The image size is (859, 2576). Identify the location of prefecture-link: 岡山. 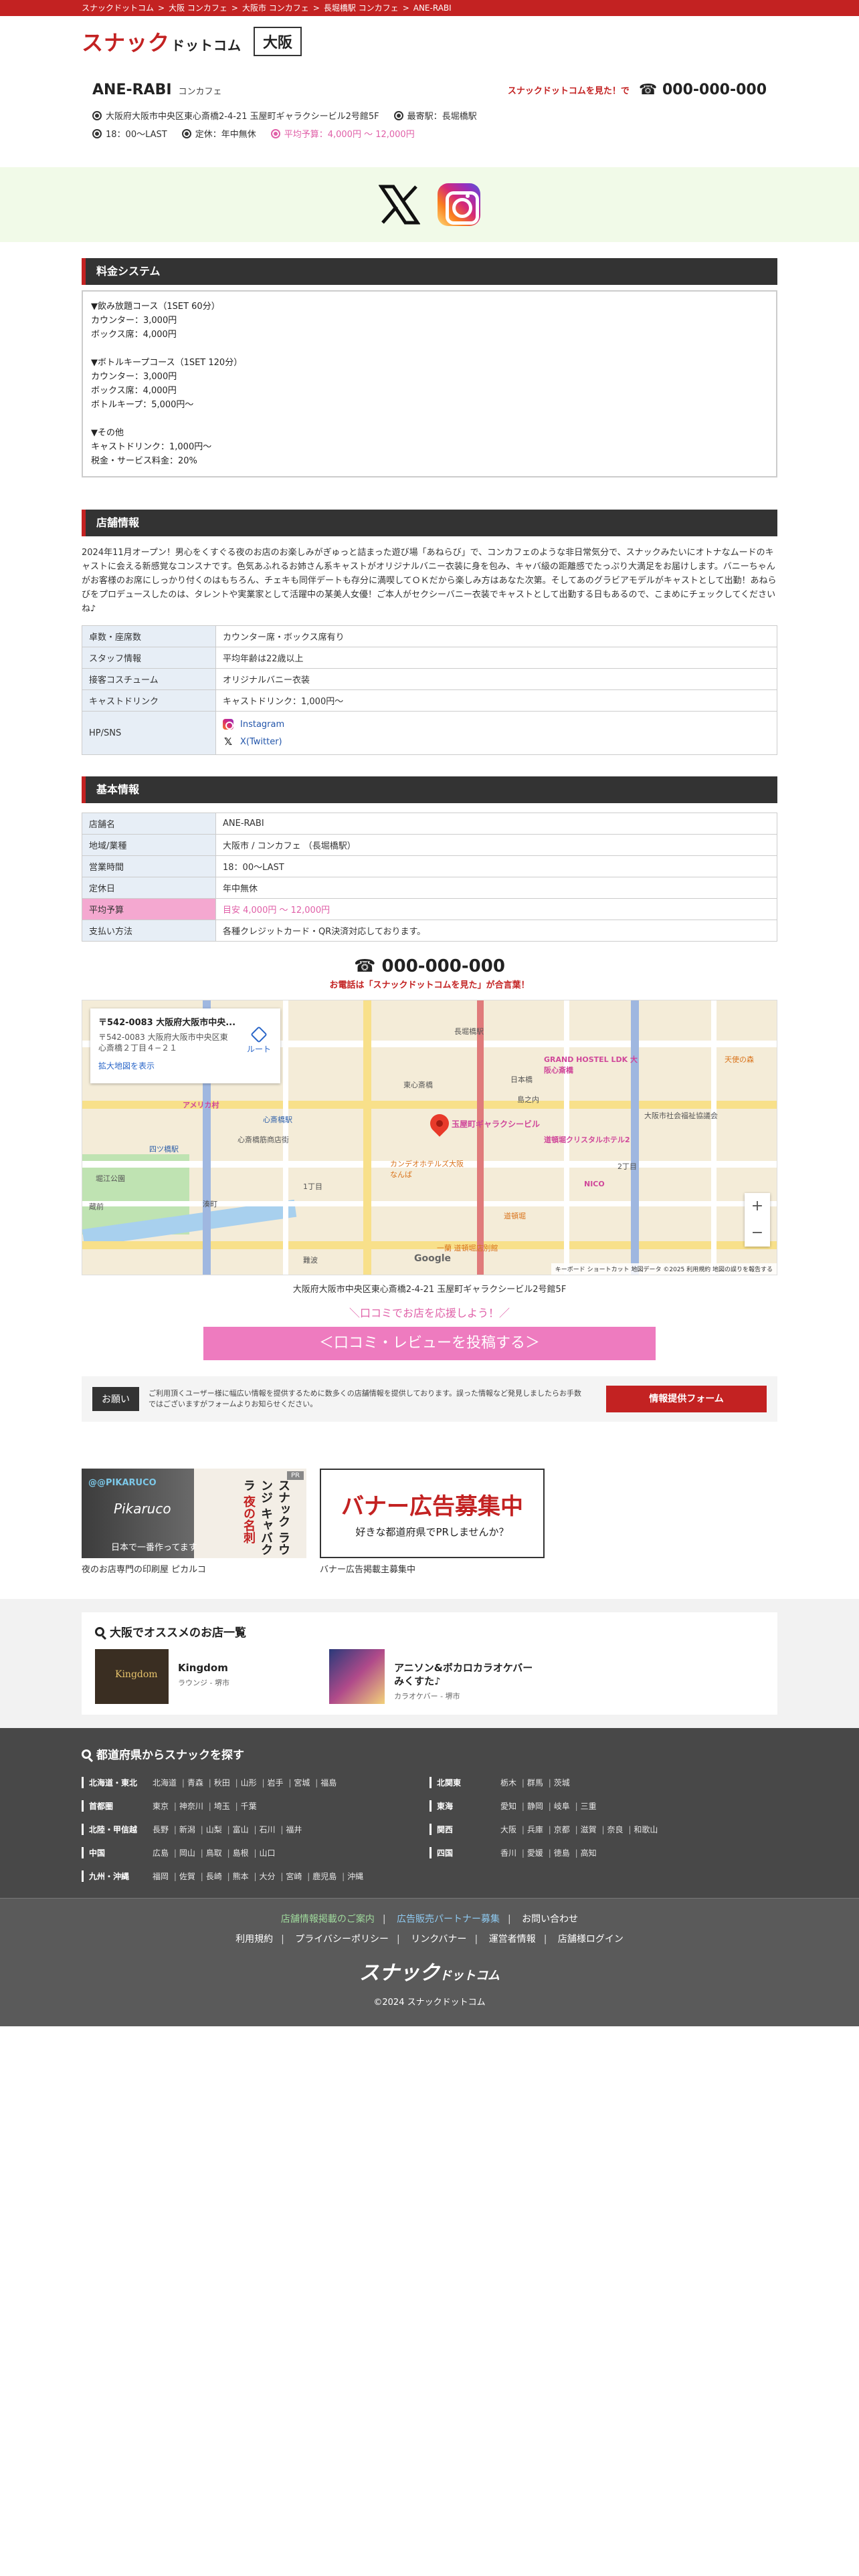
(191, 1852).